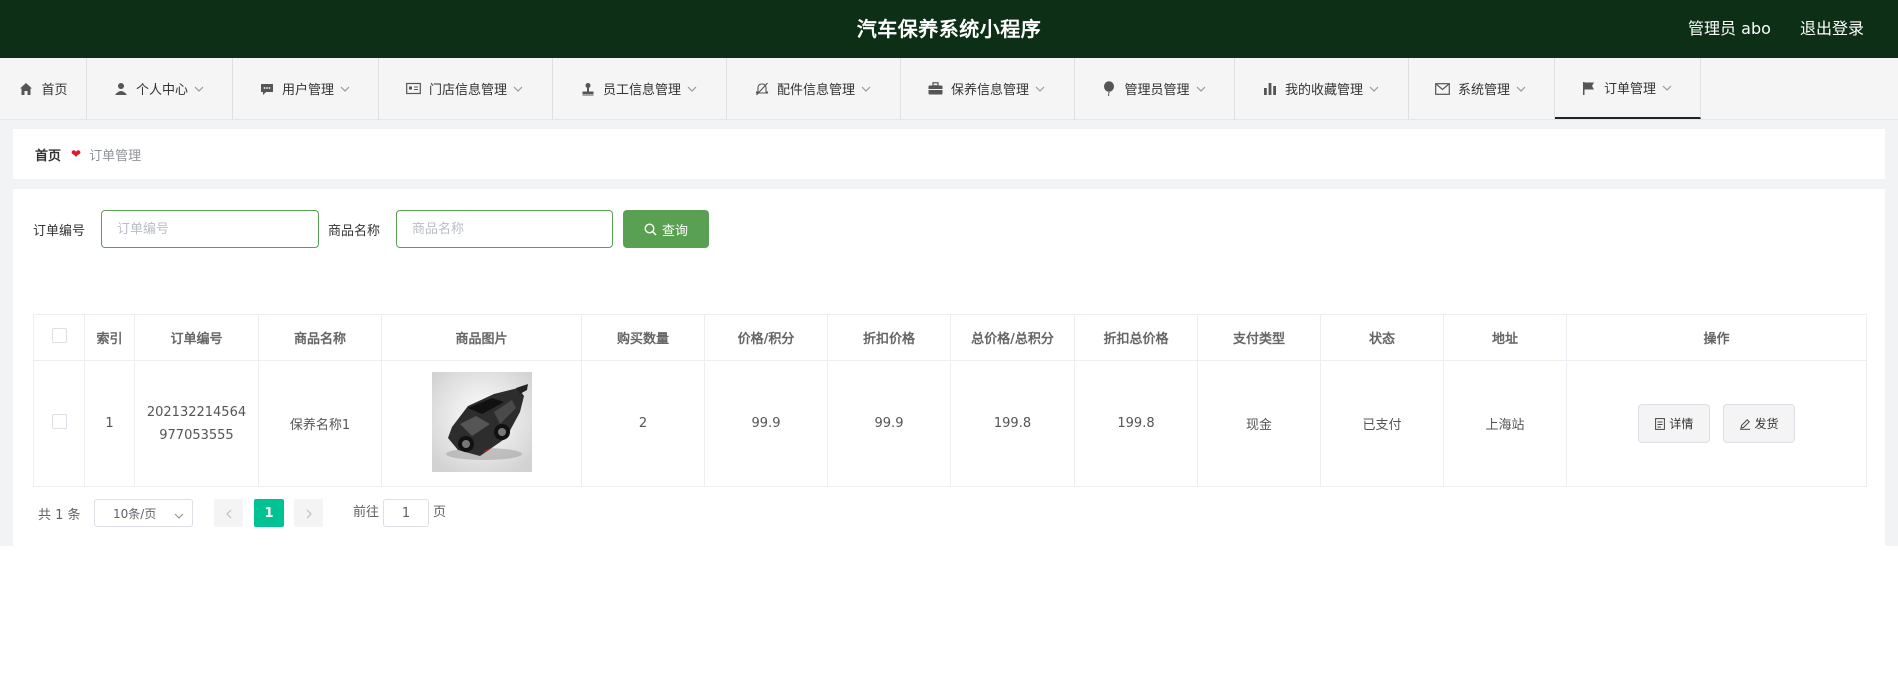 The image size is (1898, 686). Describe the element at coordinates (1681, 424) in the screenshot. I see `detail-button-label: 详情` at that location.